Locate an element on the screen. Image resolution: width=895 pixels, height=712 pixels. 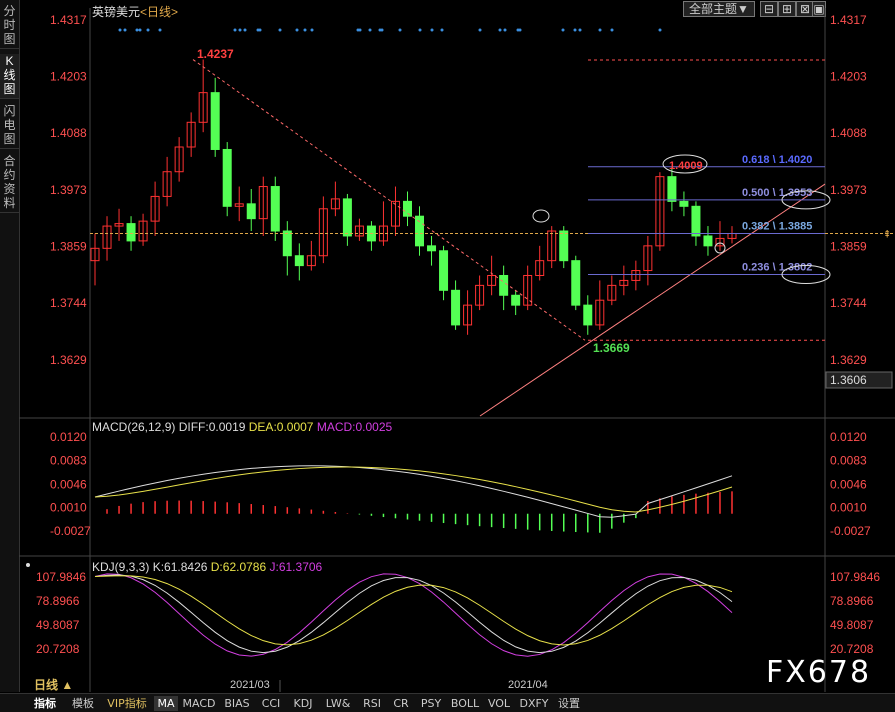
macd-dea: DEA:0.0007 is located at coordinates (281, 427).